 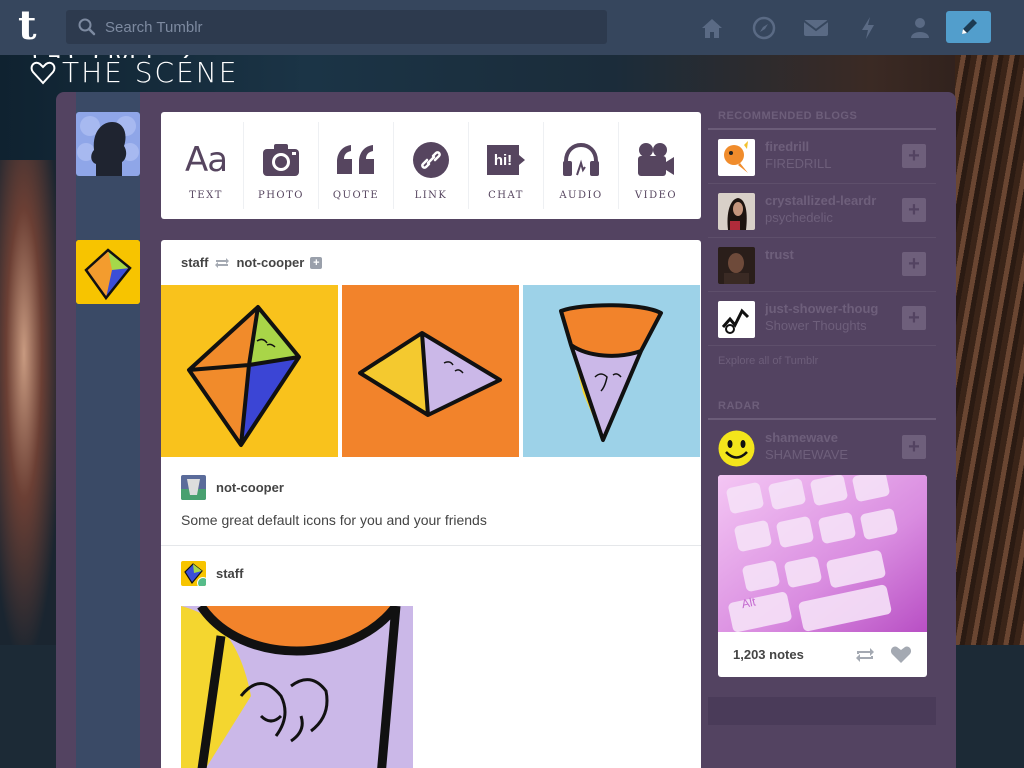 I want to click on radar-blog-avatar, so click(x=736, y=448).